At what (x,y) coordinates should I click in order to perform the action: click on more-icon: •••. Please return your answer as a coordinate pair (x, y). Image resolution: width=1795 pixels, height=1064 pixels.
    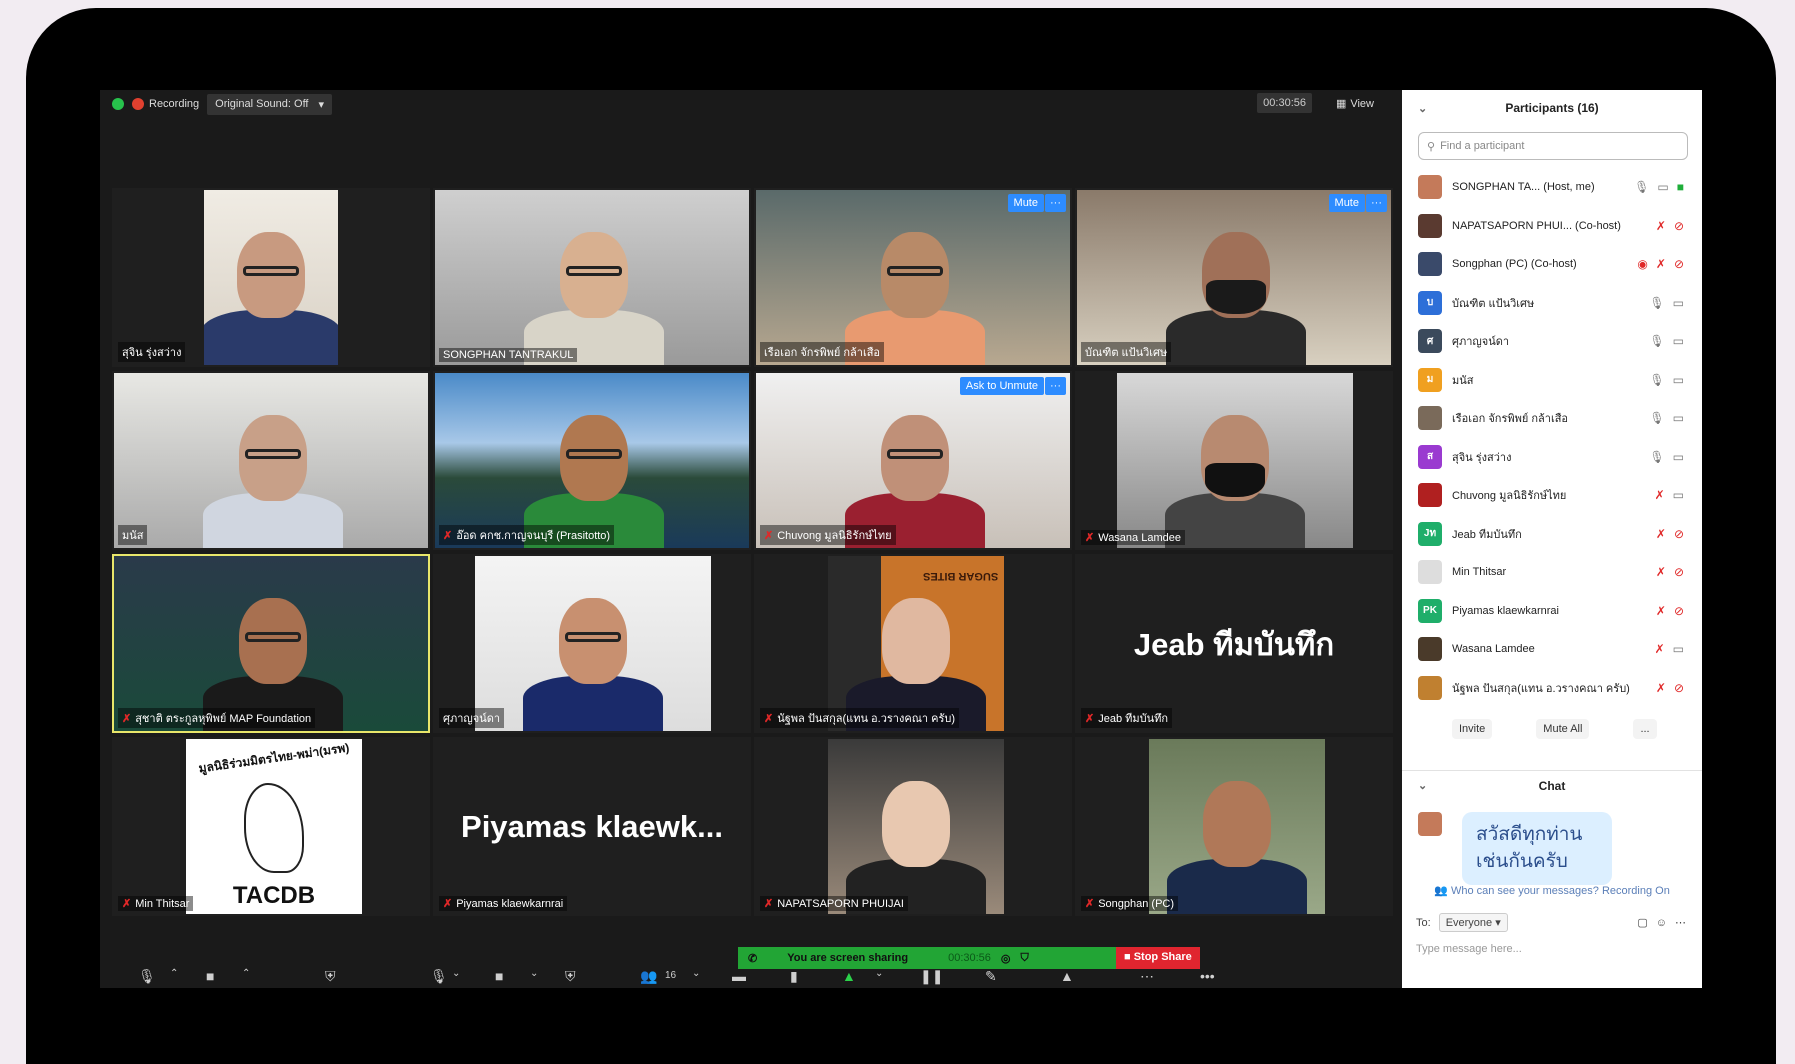
    Looking at the image, I should click on (1207, 976).